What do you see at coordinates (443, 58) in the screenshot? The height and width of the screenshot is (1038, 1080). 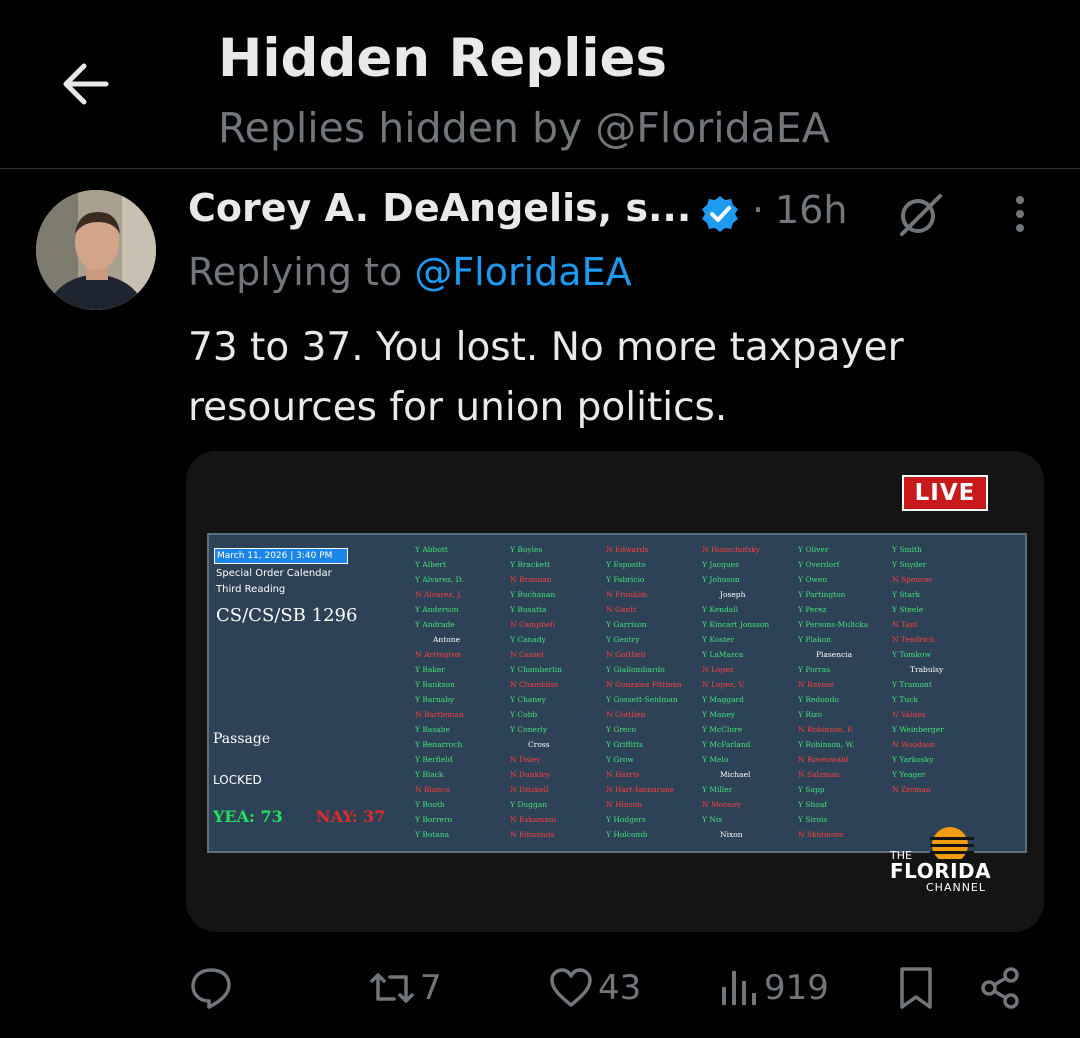 I see `page-title: Hidden Replies` at bounding box center [443, 58].